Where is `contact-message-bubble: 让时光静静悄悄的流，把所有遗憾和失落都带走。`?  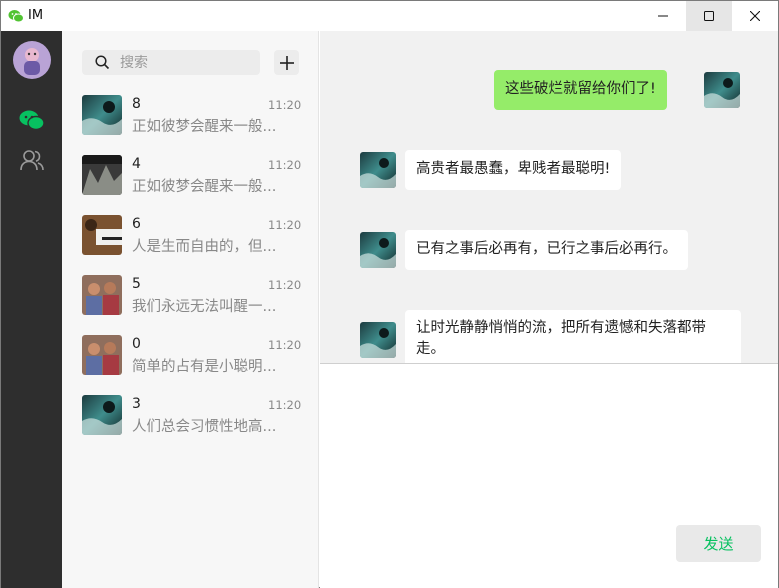
contact-message-bubble: 让时光静静悄悄的流，把所有遗憾和失落都带走。 is located at coordinates (573, 336).